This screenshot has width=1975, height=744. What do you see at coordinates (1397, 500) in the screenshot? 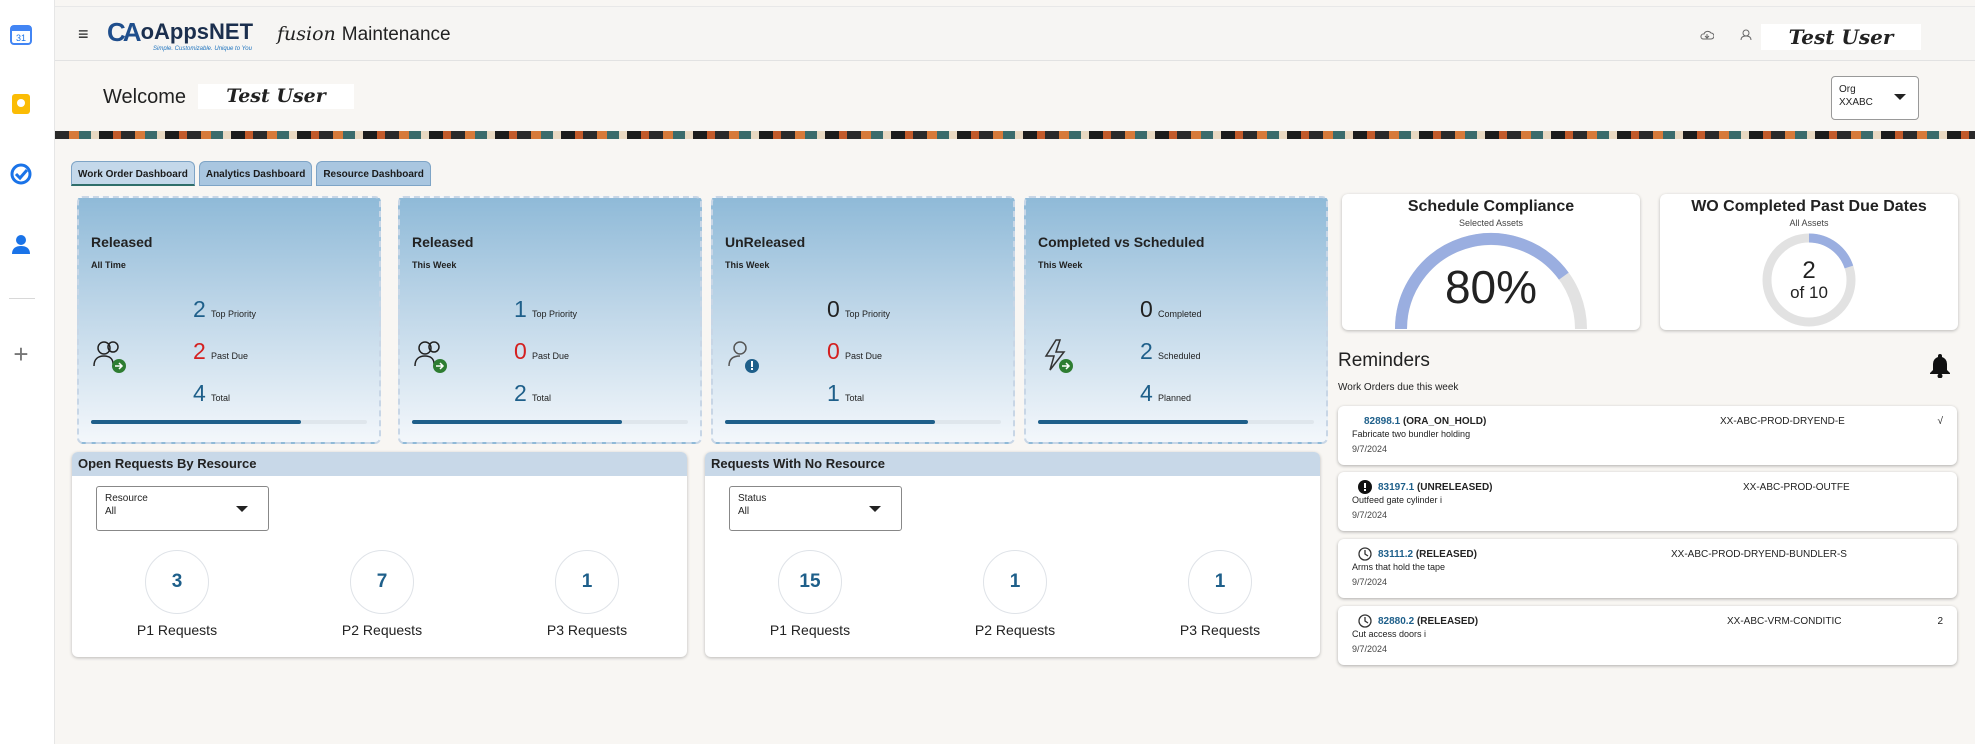
I see `reminder-desc: Outfeed gate cylinder i` at bounding box center [1397, 500].